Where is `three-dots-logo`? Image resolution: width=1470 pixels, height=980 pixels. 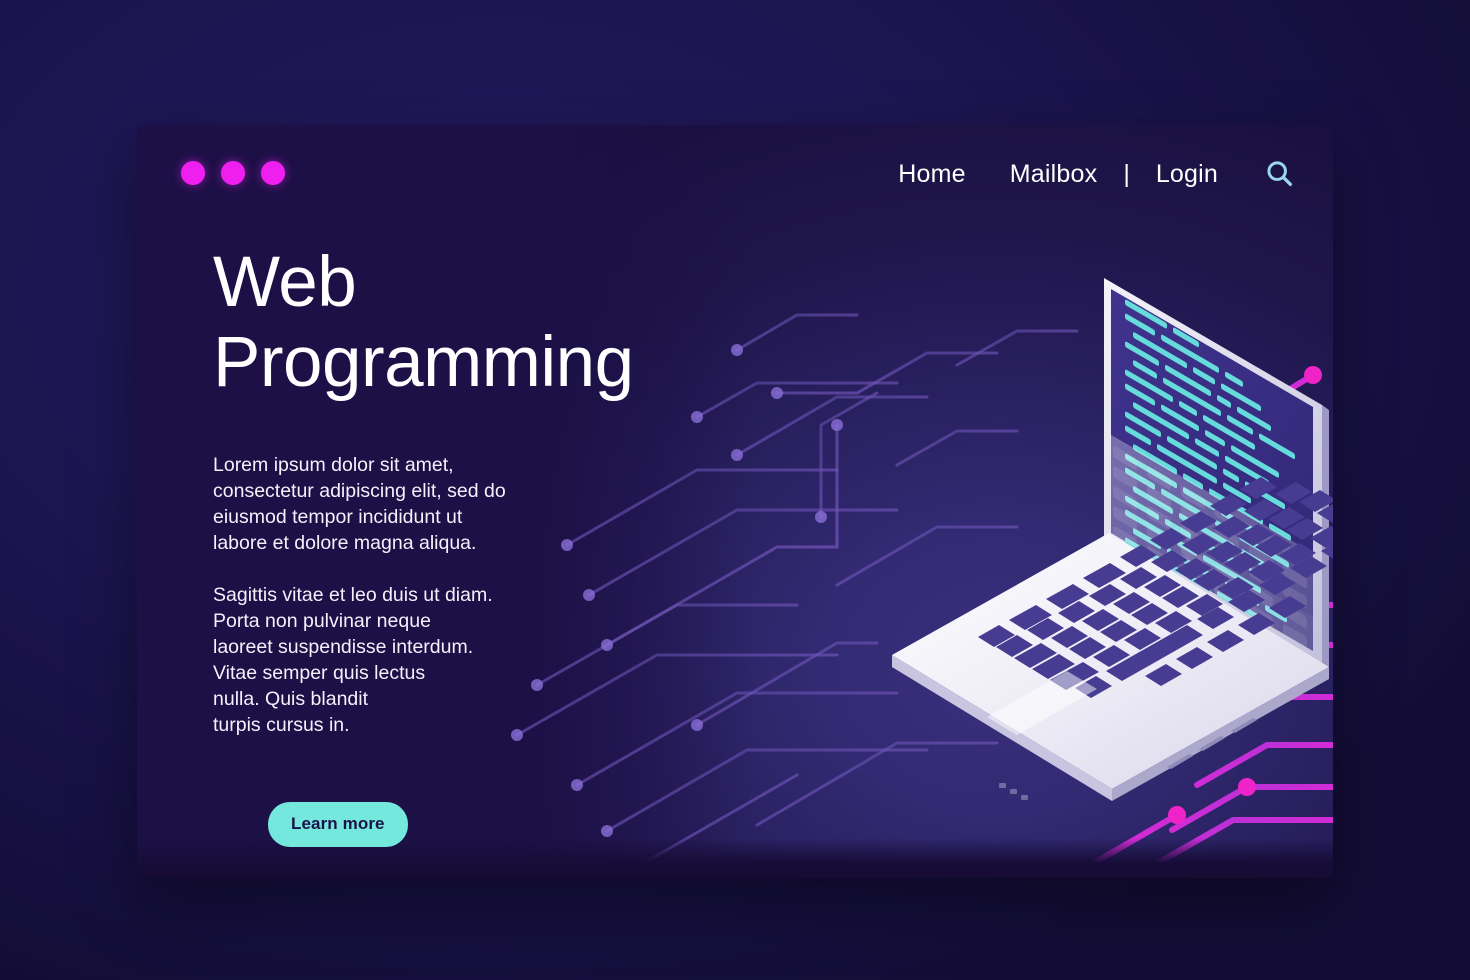
three-dots-logo is located at coordinates (233, 173).